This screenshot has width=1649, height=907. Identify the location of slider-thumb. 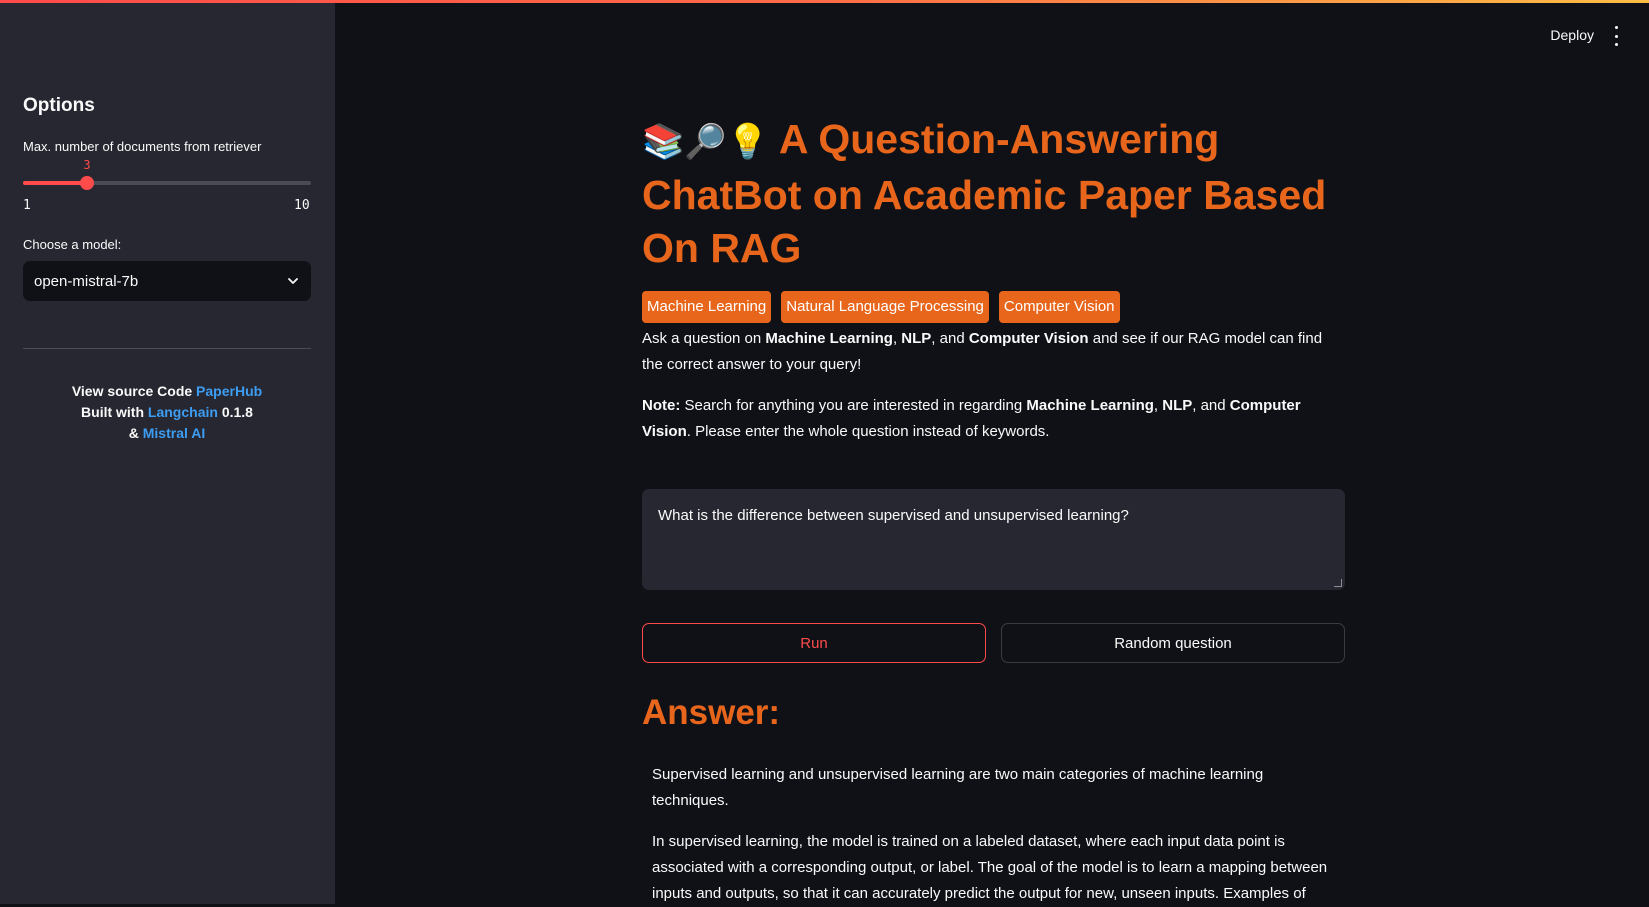
(87, 183).